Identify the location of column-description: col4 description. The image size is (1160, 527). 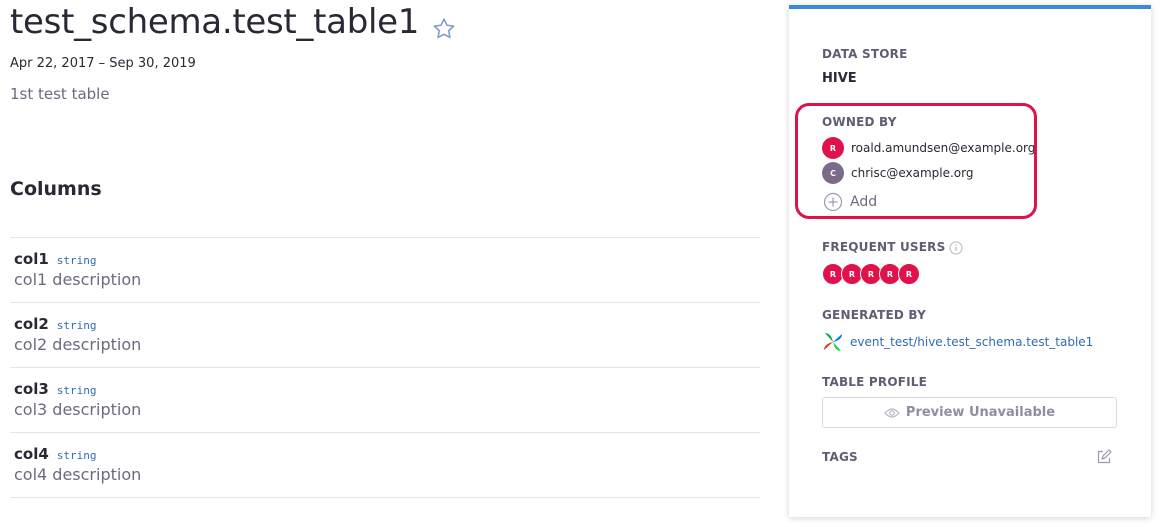
(78, 474).